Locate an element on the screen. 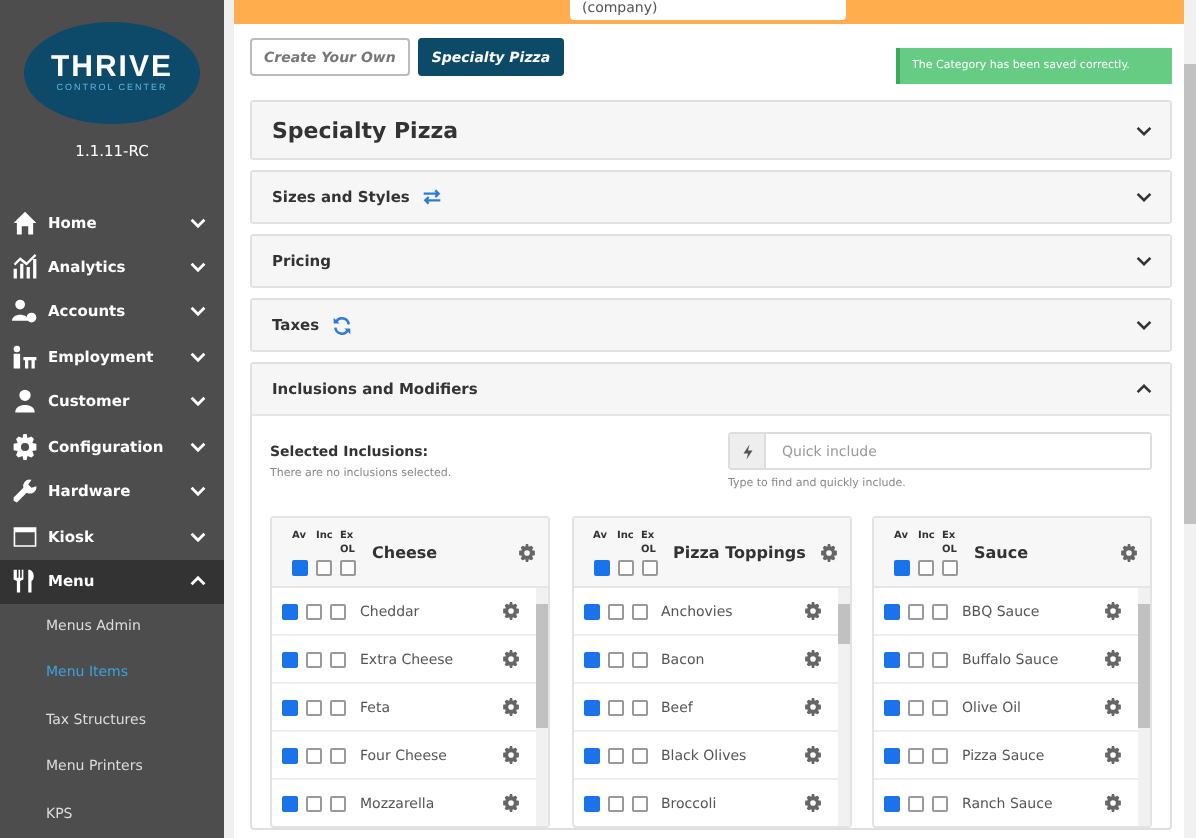 This screenshot has height=838, width=1196. group-title: Cheese is located at coordinates (406, 552).